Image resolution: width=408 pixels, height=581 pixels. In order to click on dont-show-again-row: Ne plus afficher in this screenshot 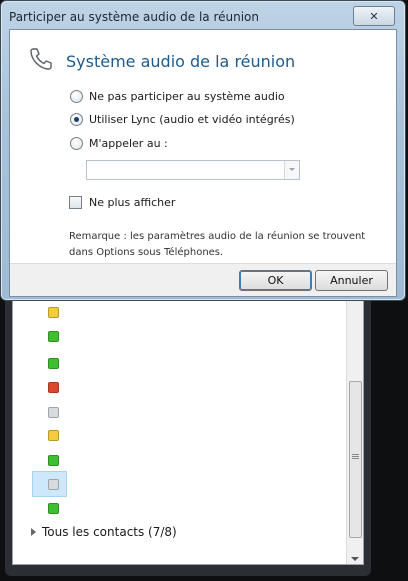, I will do `click(122, 202)`.